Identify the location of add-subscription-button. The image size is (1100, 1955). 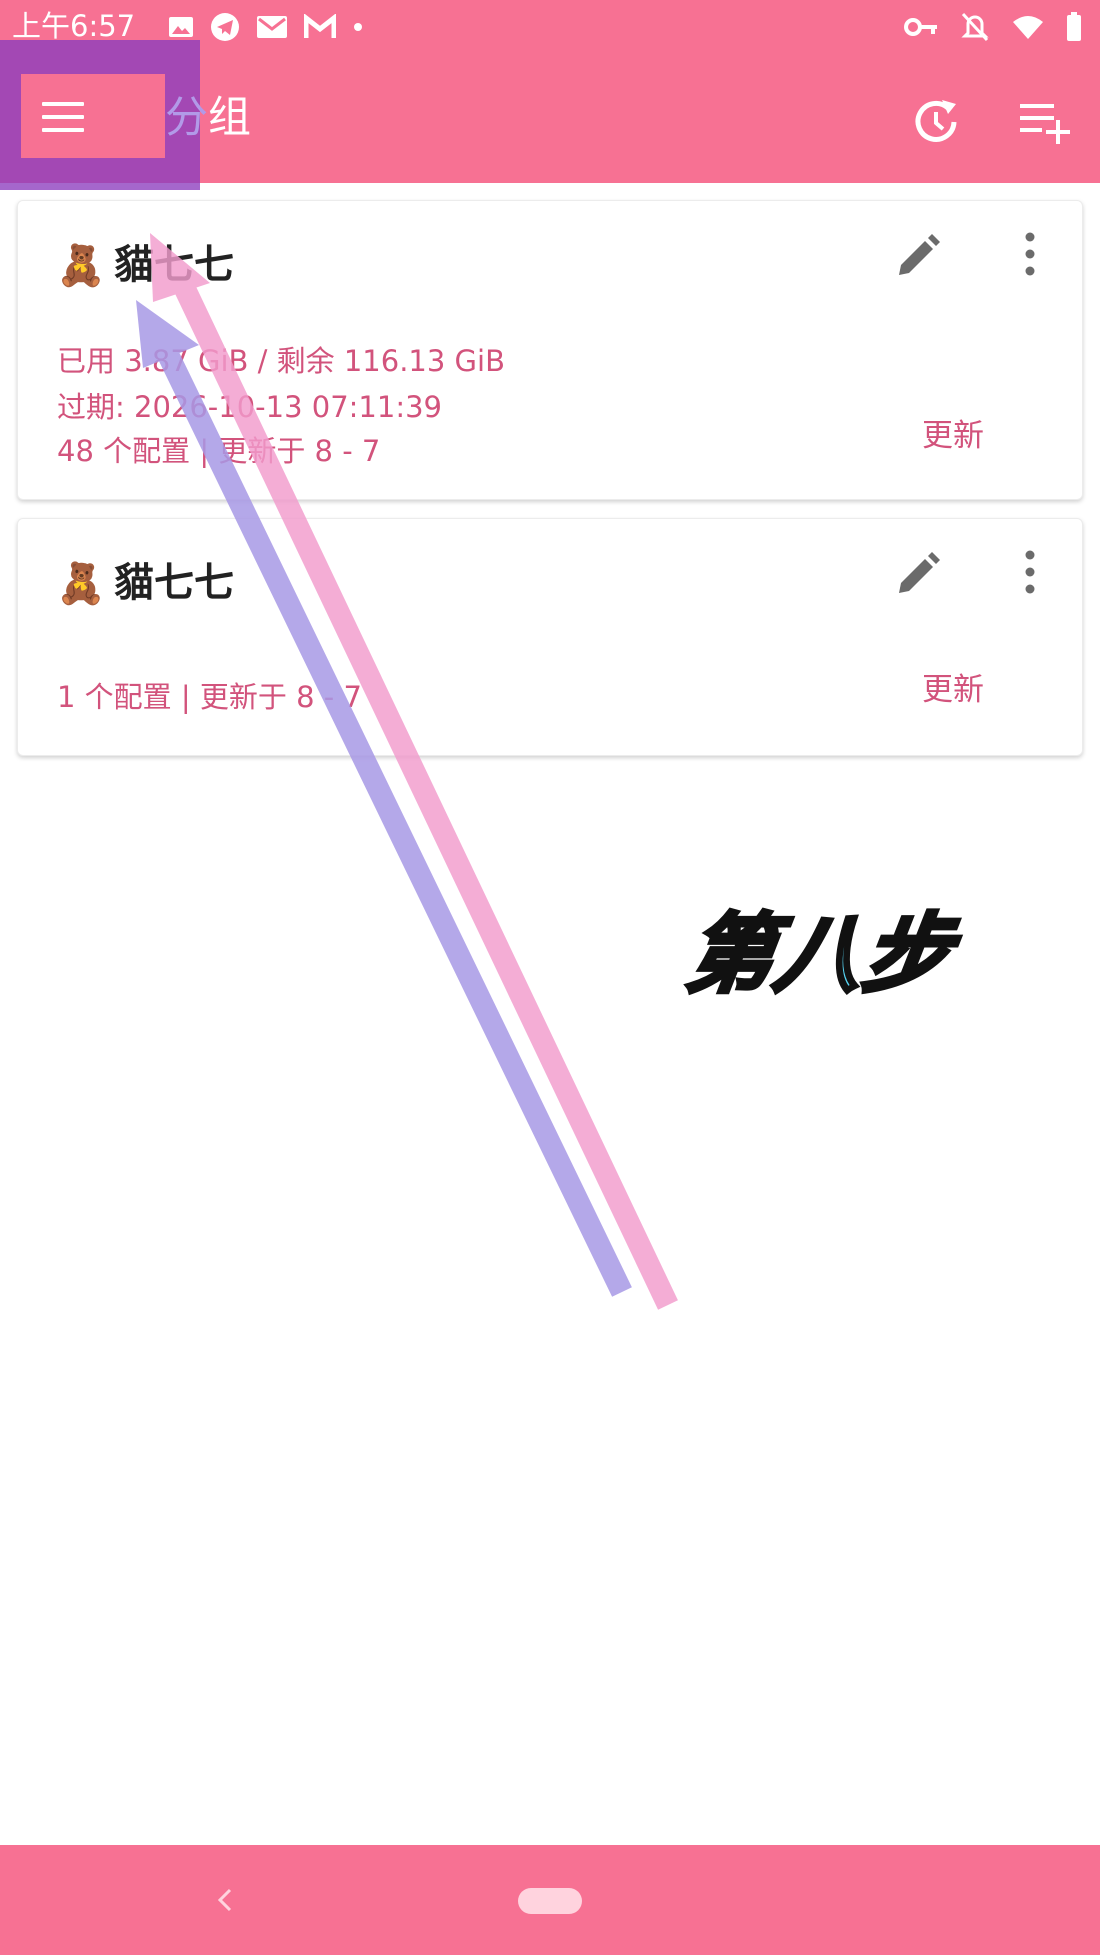
(1045, 122).